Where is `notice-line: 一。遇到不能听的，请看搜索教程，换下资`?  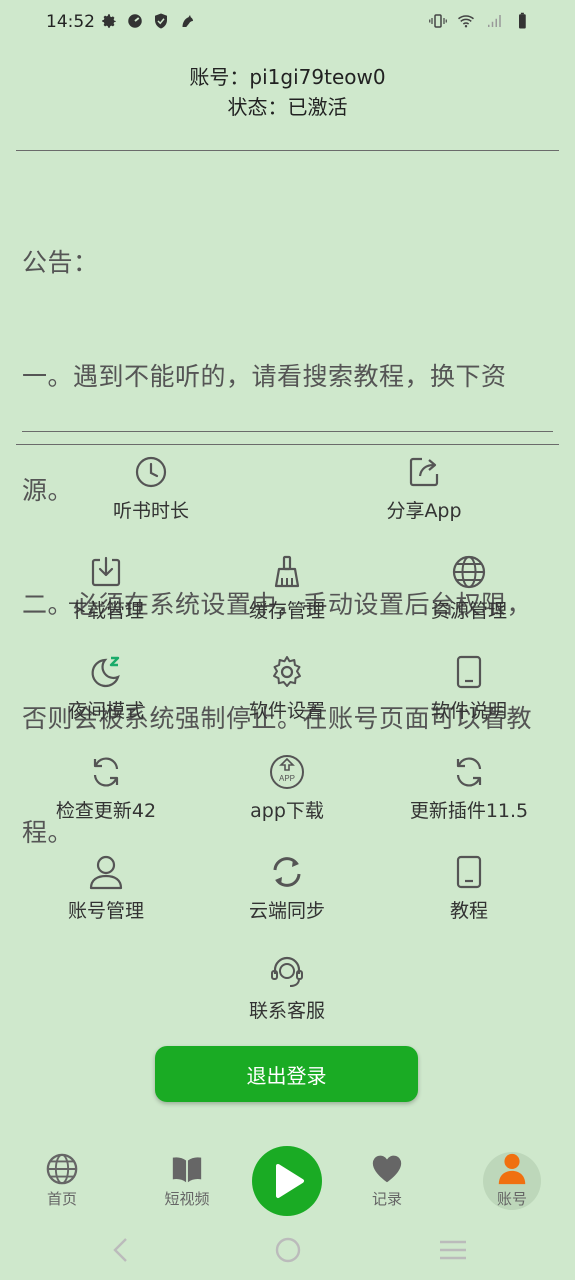
notice-line: 一。遇到不能听的，请看搜索教程，换下资 is located at coordinates (264, 376).